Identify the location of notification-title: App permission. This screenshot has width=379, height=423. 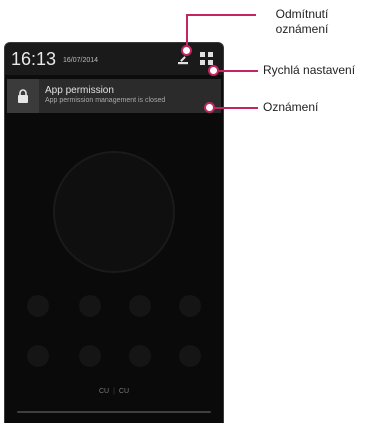
(79, 90).